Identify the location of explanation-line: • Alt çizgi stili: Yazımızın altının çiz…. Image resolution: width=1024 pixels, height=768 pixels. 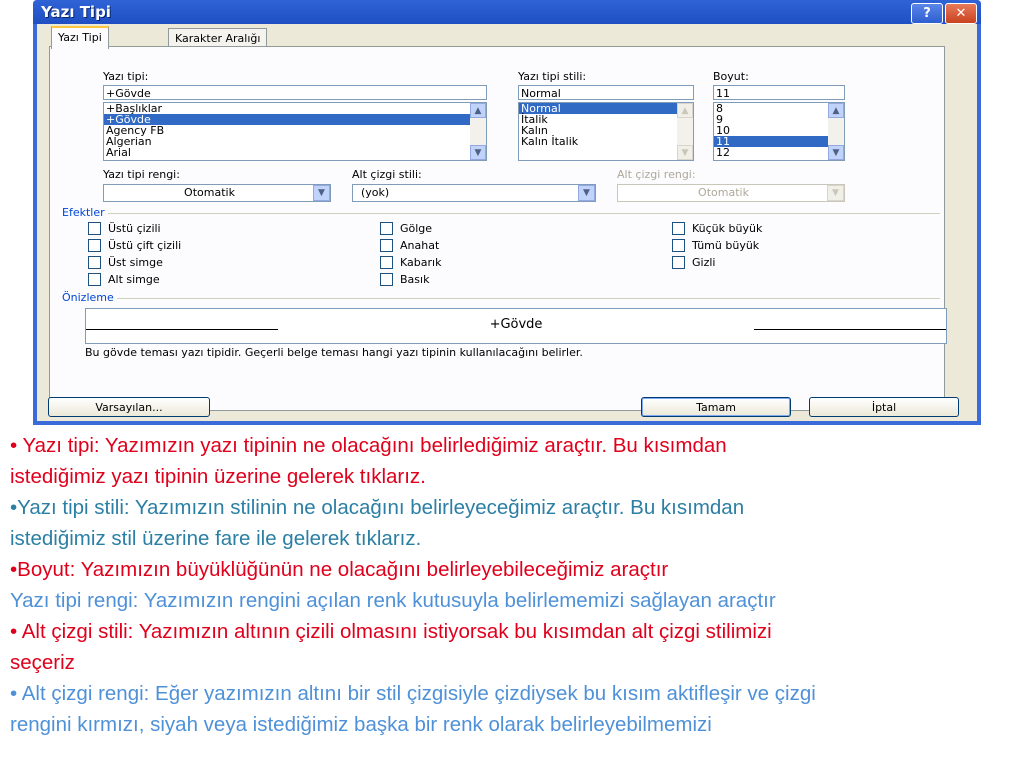
(391, 631).